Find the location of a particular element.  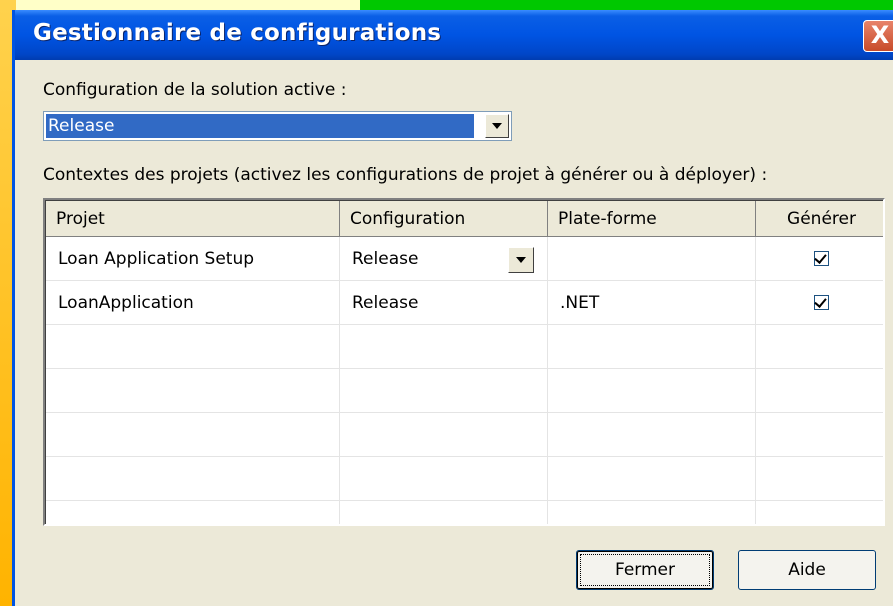

active-config-value: Release is located at coordinates (260, 126).